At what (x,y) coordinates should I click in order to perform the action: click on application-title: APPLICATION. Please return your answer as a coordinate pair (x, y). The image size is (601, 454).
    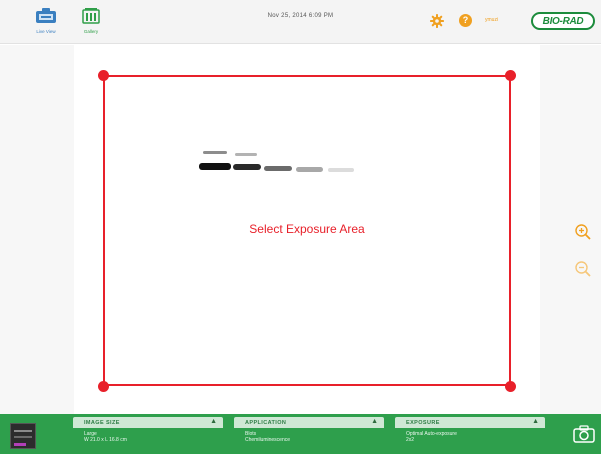
    Looking at the image, I should click on (266, 422).